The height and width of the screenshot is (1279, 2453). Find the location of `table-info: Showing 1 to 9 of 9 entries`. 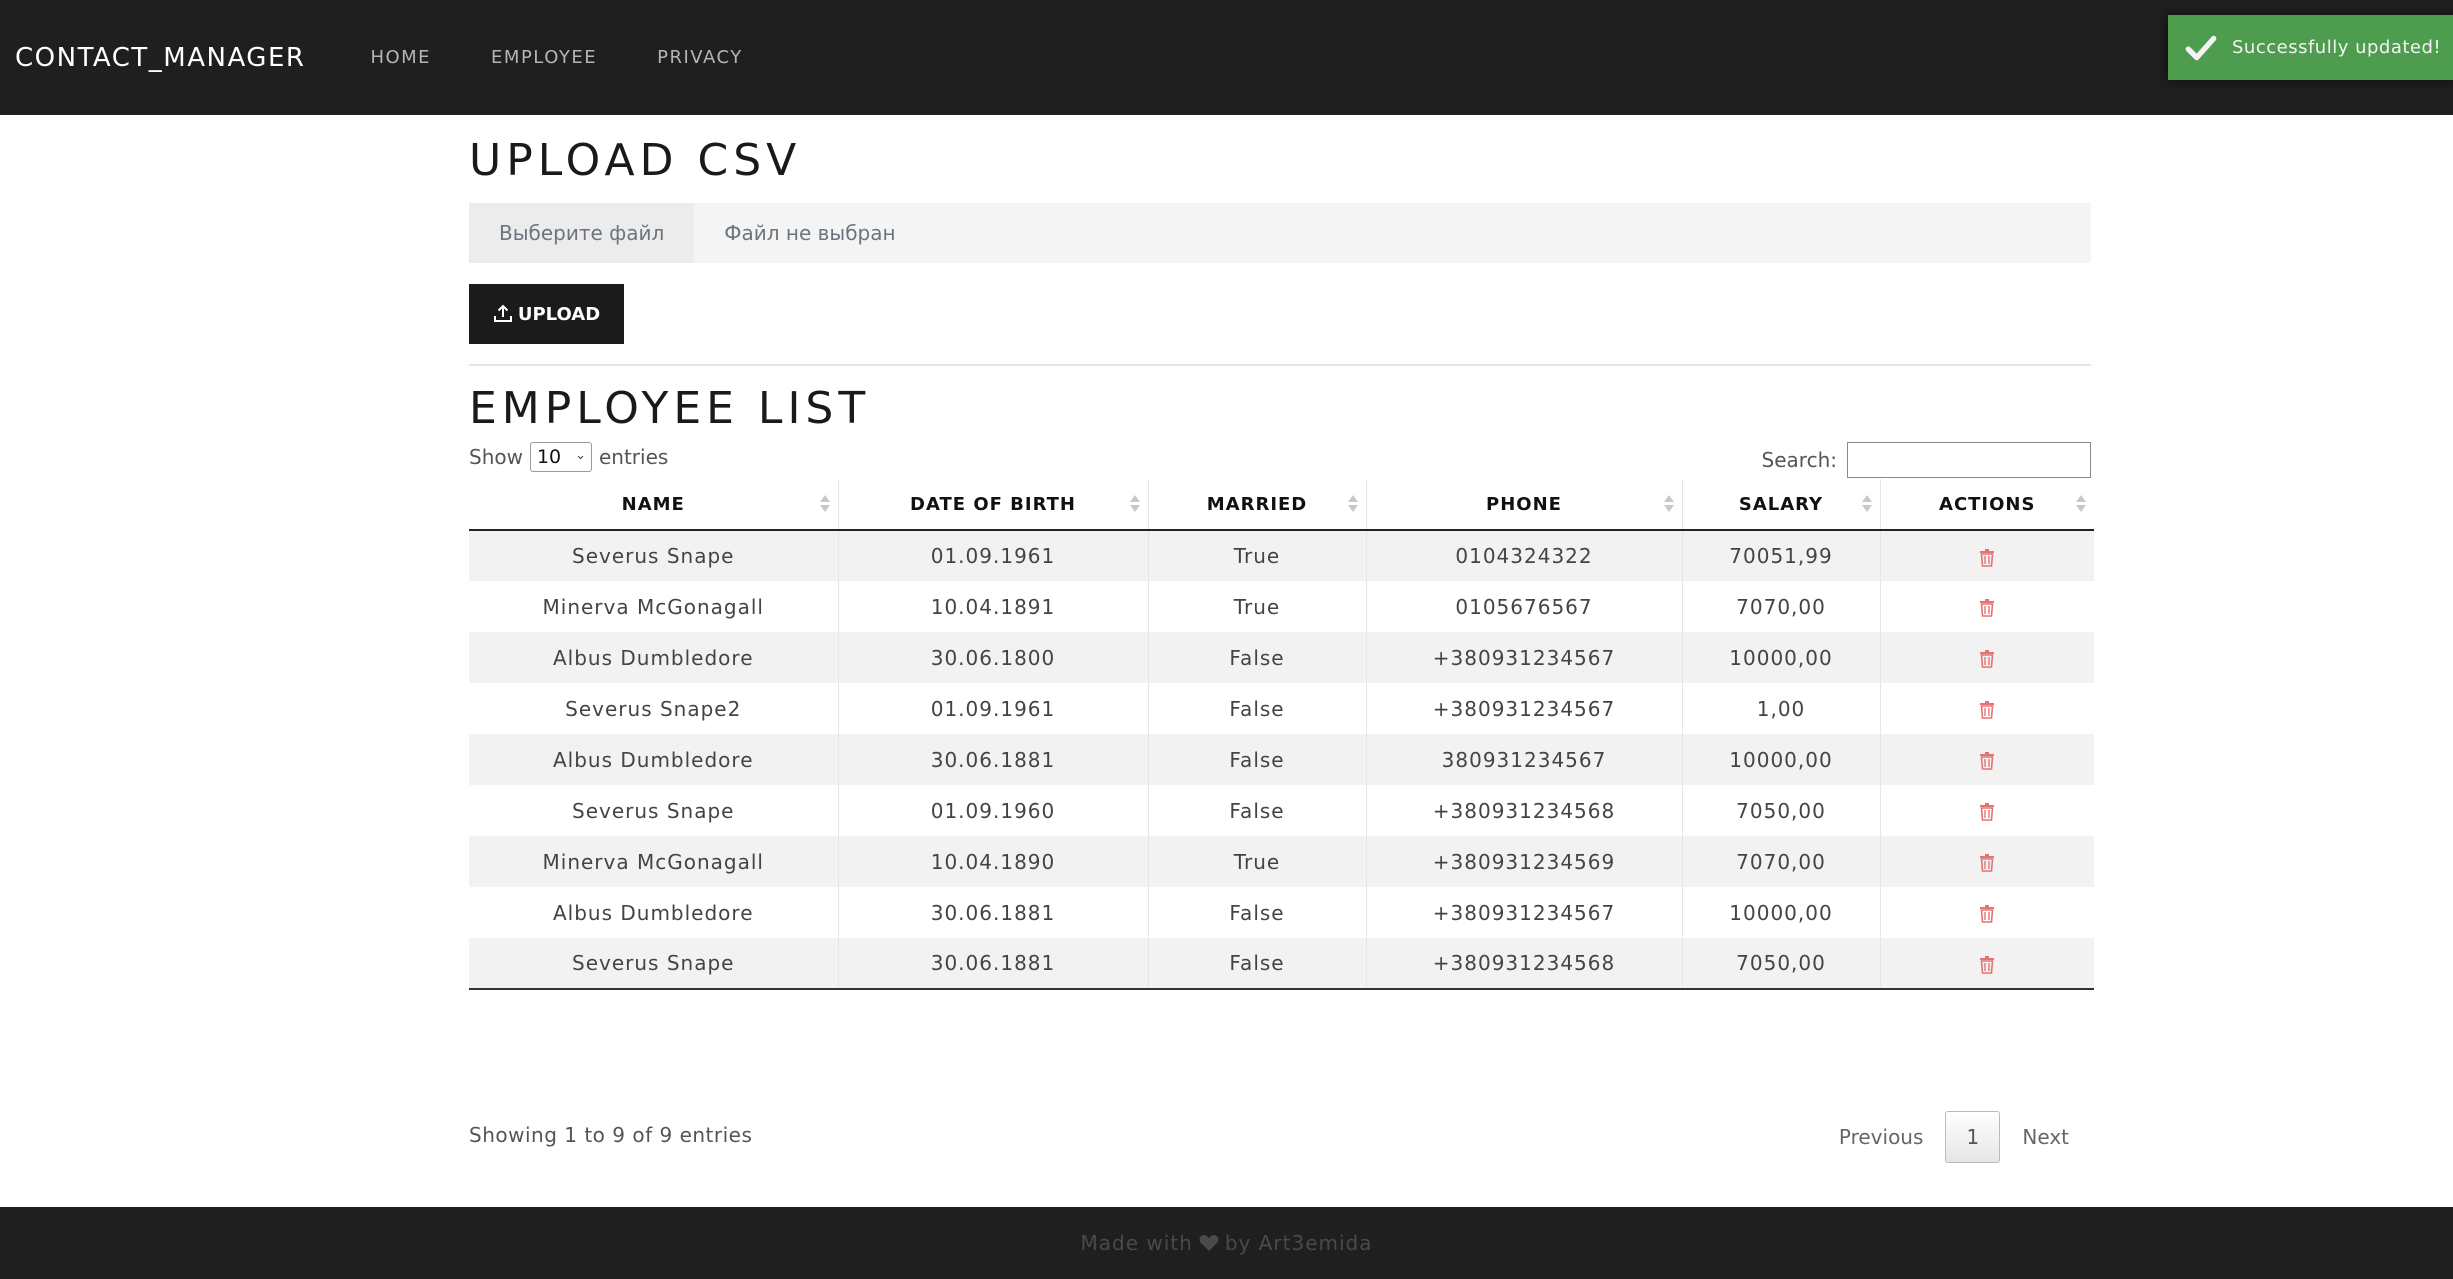

table-info: Showing 1 to 9 of 9 entries is located at coordinates (611, 1135).